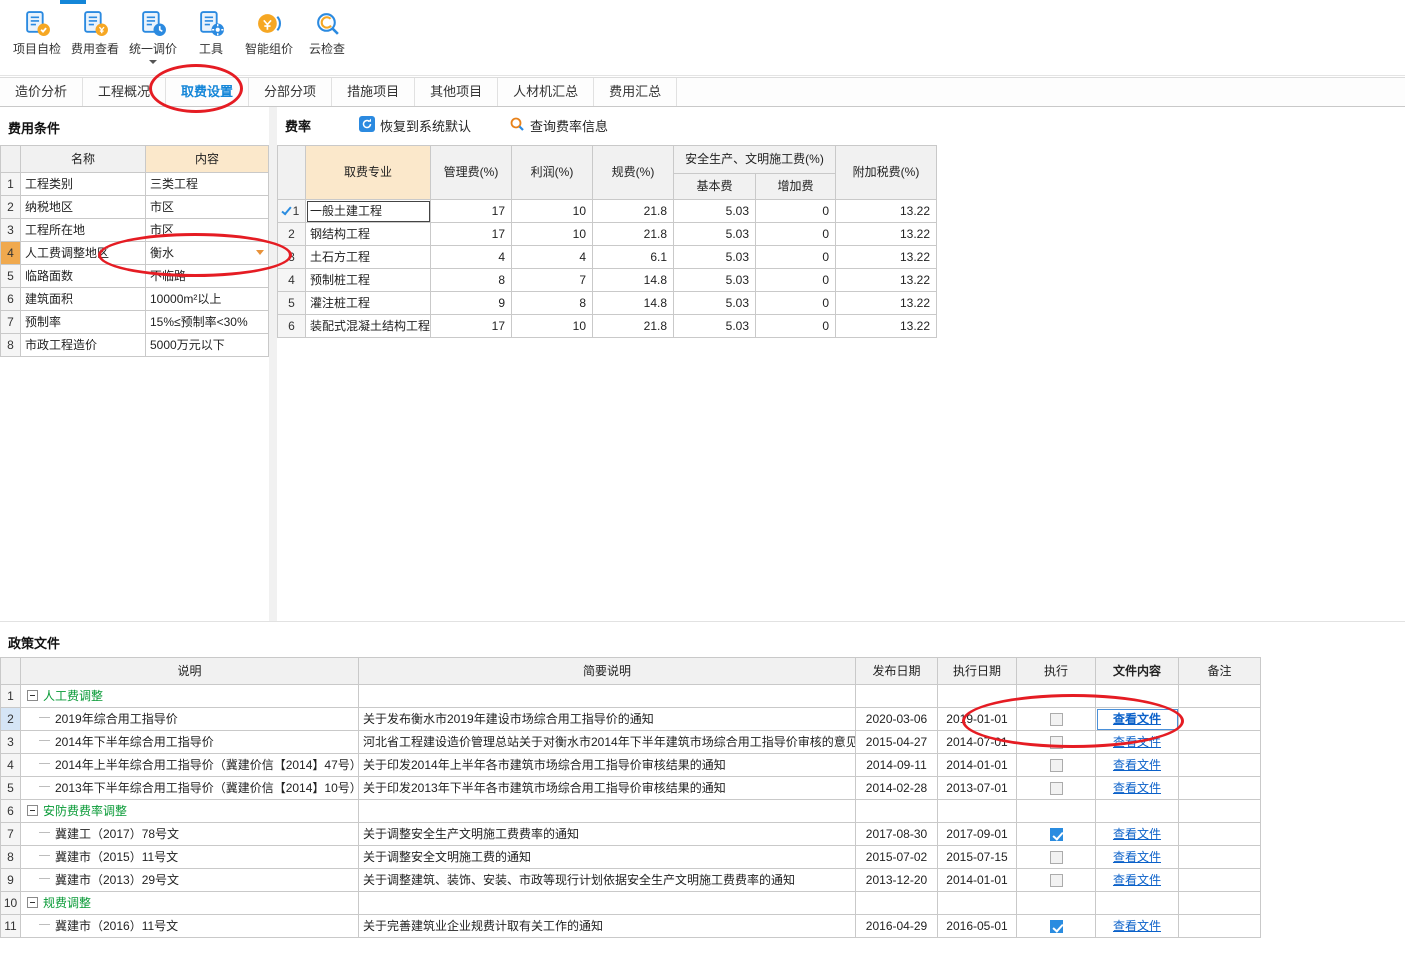 This screenshot has height=959, width=1405. Describe the element at coordinates (552, 280) in the screenshot. I see `rate-value: 7` at that location.